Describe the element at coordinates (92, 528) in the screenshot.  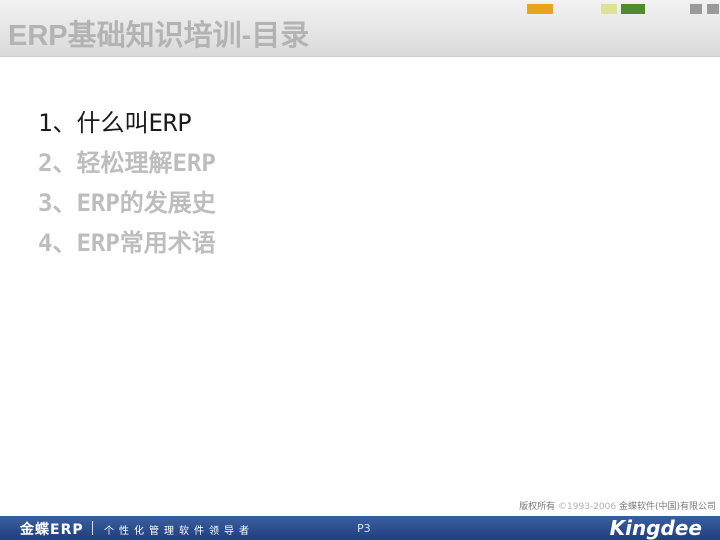
I see `footer-divider` at that location.